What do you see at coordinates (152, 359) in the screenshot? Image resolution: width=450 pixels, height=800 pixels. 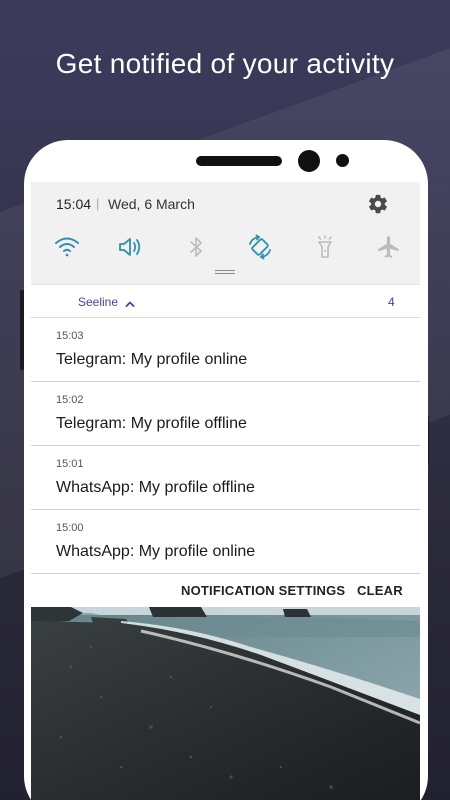 I see `notification-text: Telegram: My profile online` at bounding box center [152, 359].